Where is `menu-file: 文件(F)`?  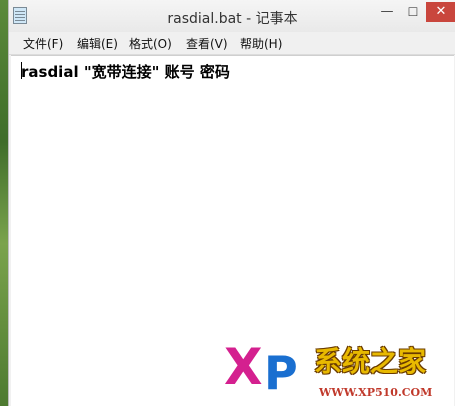
menu-file: 文件(F) is located at coordinates (43, 43).